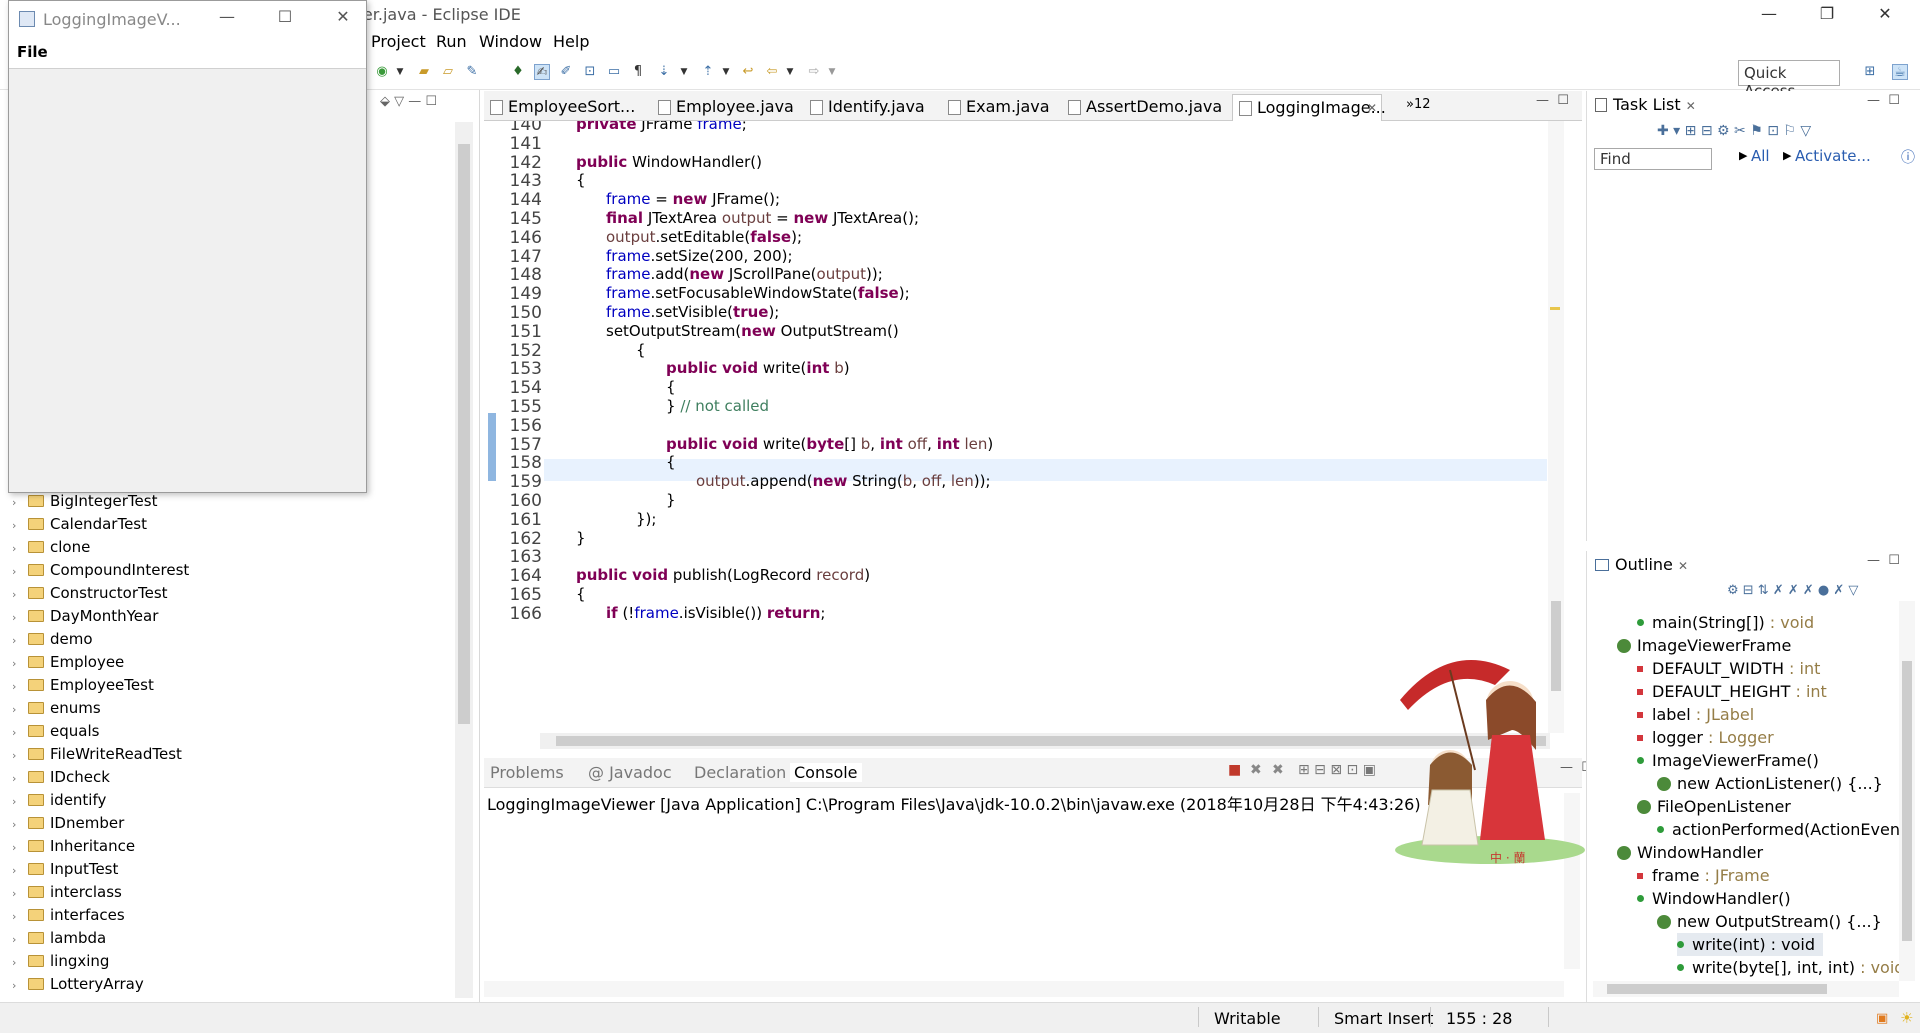  What do you see at coordinates (1750, 944) in the screenshot?
I see `outline-item: write(int) : void` at bounding box center [1750, 944].